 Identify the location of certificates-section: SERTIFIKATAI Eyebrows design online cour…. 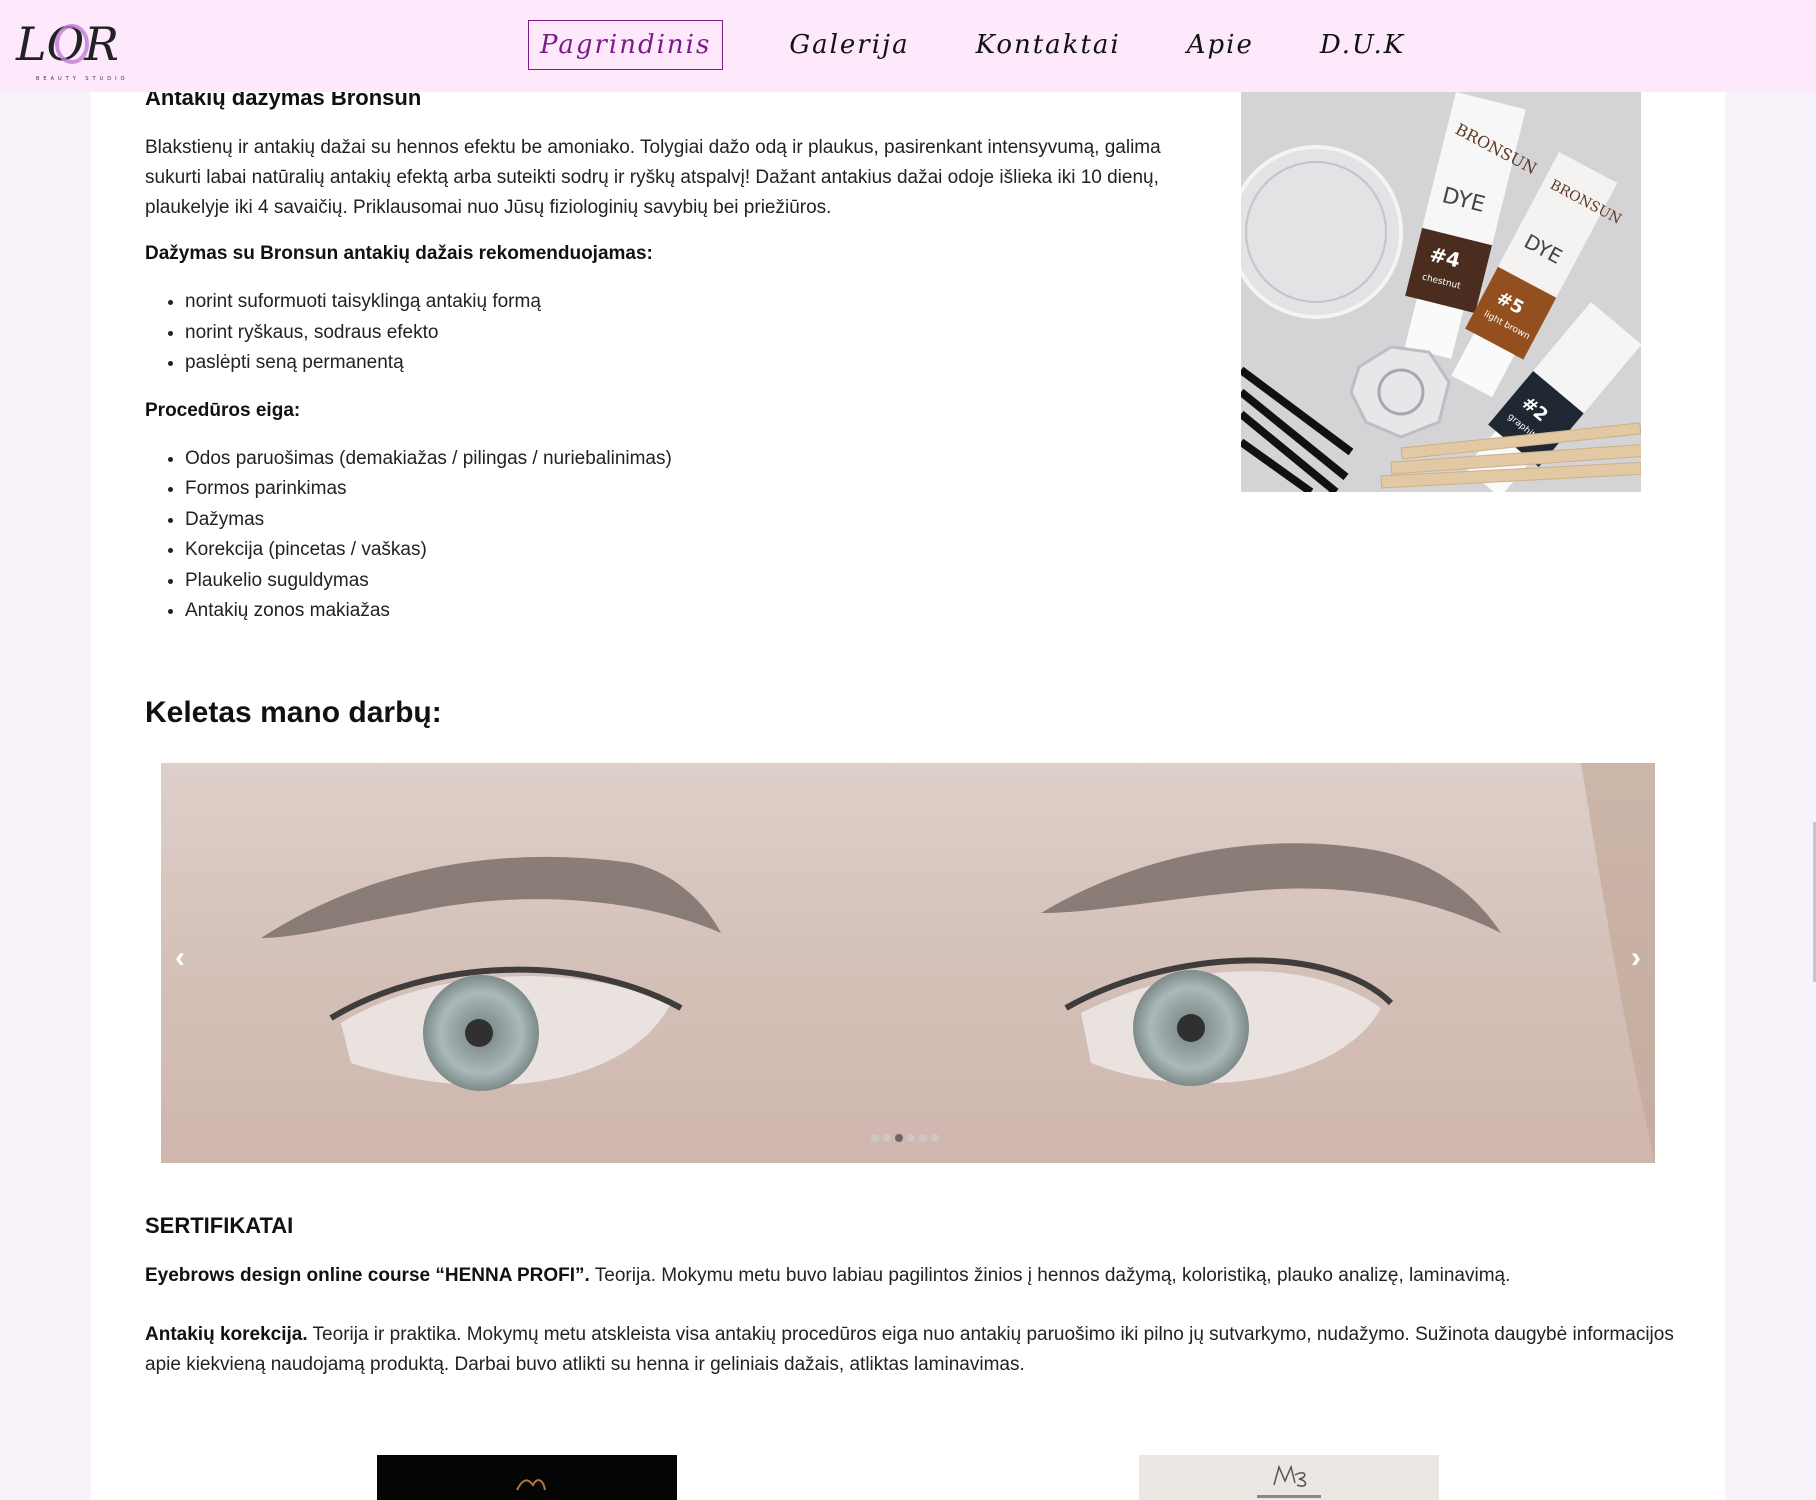
(910, 1311).